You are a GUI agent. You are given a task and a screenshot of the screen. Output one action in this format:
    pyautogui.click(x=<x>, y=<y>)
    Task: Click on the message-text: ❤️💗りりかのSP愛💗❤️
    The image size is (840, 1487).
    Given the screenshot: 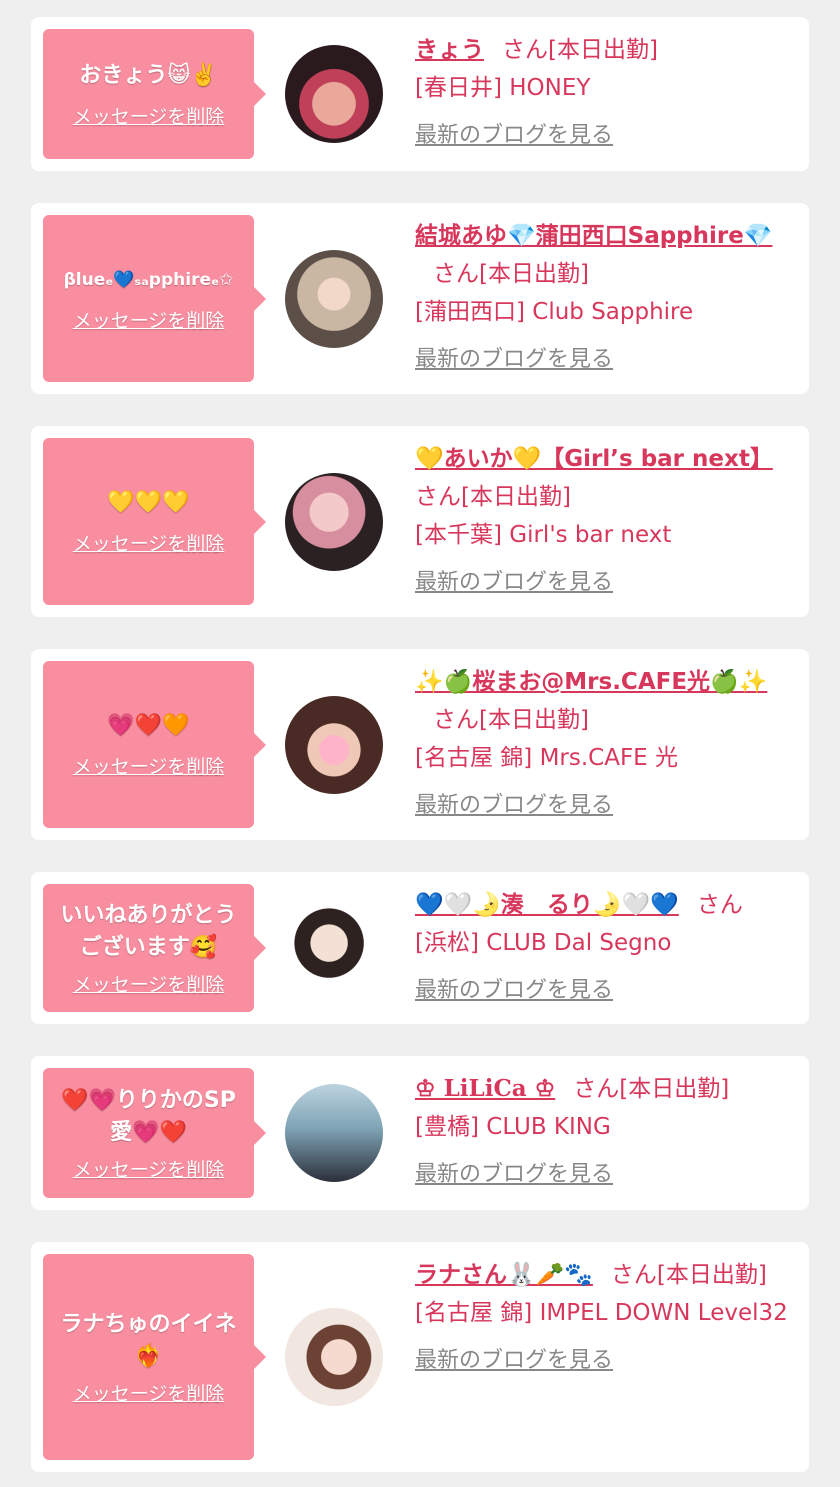 What is the action you would take?
    pyautogui.click(x=148, y=1116)
    